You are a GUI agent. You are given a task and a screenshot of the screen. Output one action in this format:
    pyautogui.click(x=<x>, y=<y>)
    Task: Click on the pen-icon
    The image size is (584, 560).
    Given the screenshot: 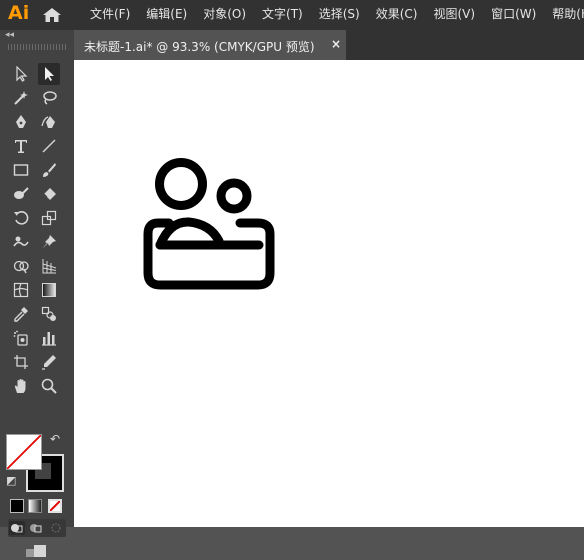 What is the action you would take?
    pyautogui.click(x=21, y=121)
    